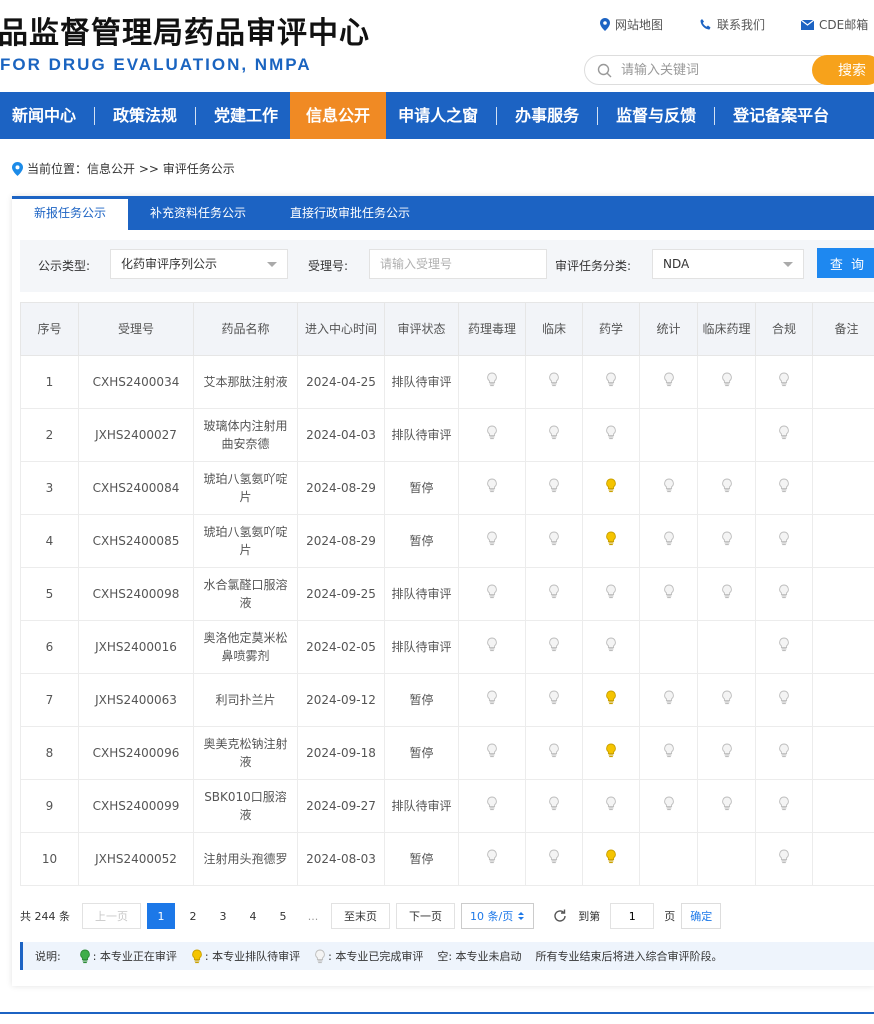  Describe the element at coordinates (447, 382) in the screenshot. I see `table-row: 1 CXHS2400034 艾本那肽注射液 2024-04-25 排队待审评` at that location.